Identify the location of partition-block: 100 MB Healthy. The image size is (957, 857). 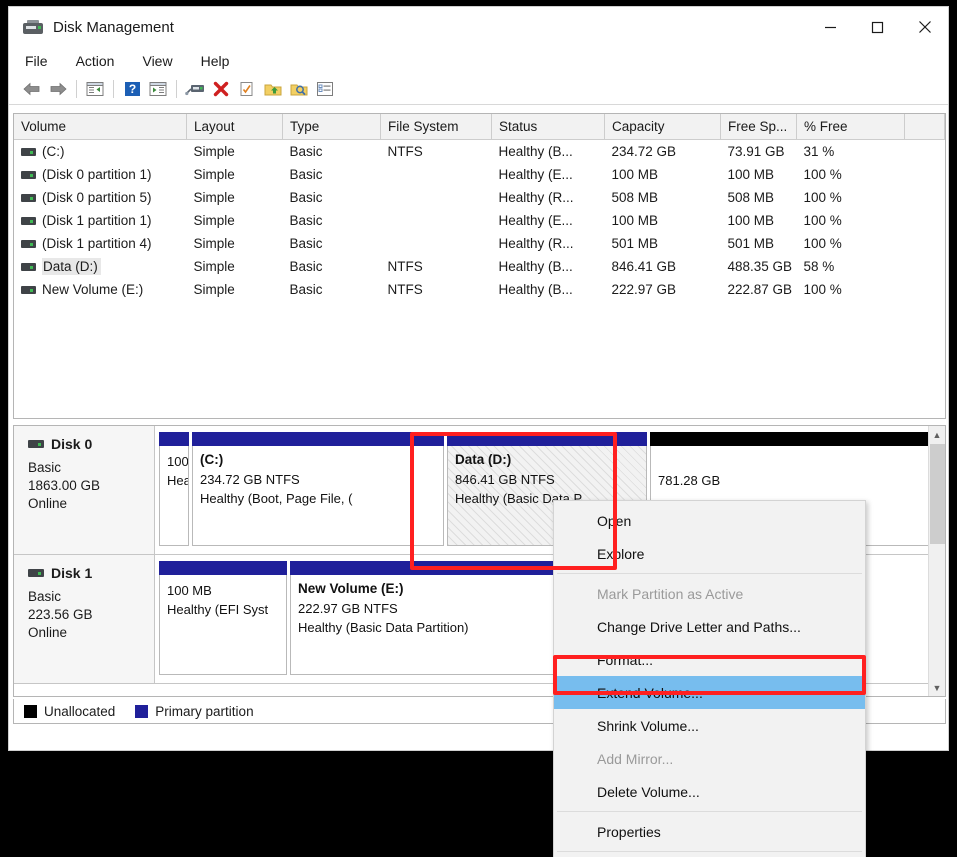
(174, 489).